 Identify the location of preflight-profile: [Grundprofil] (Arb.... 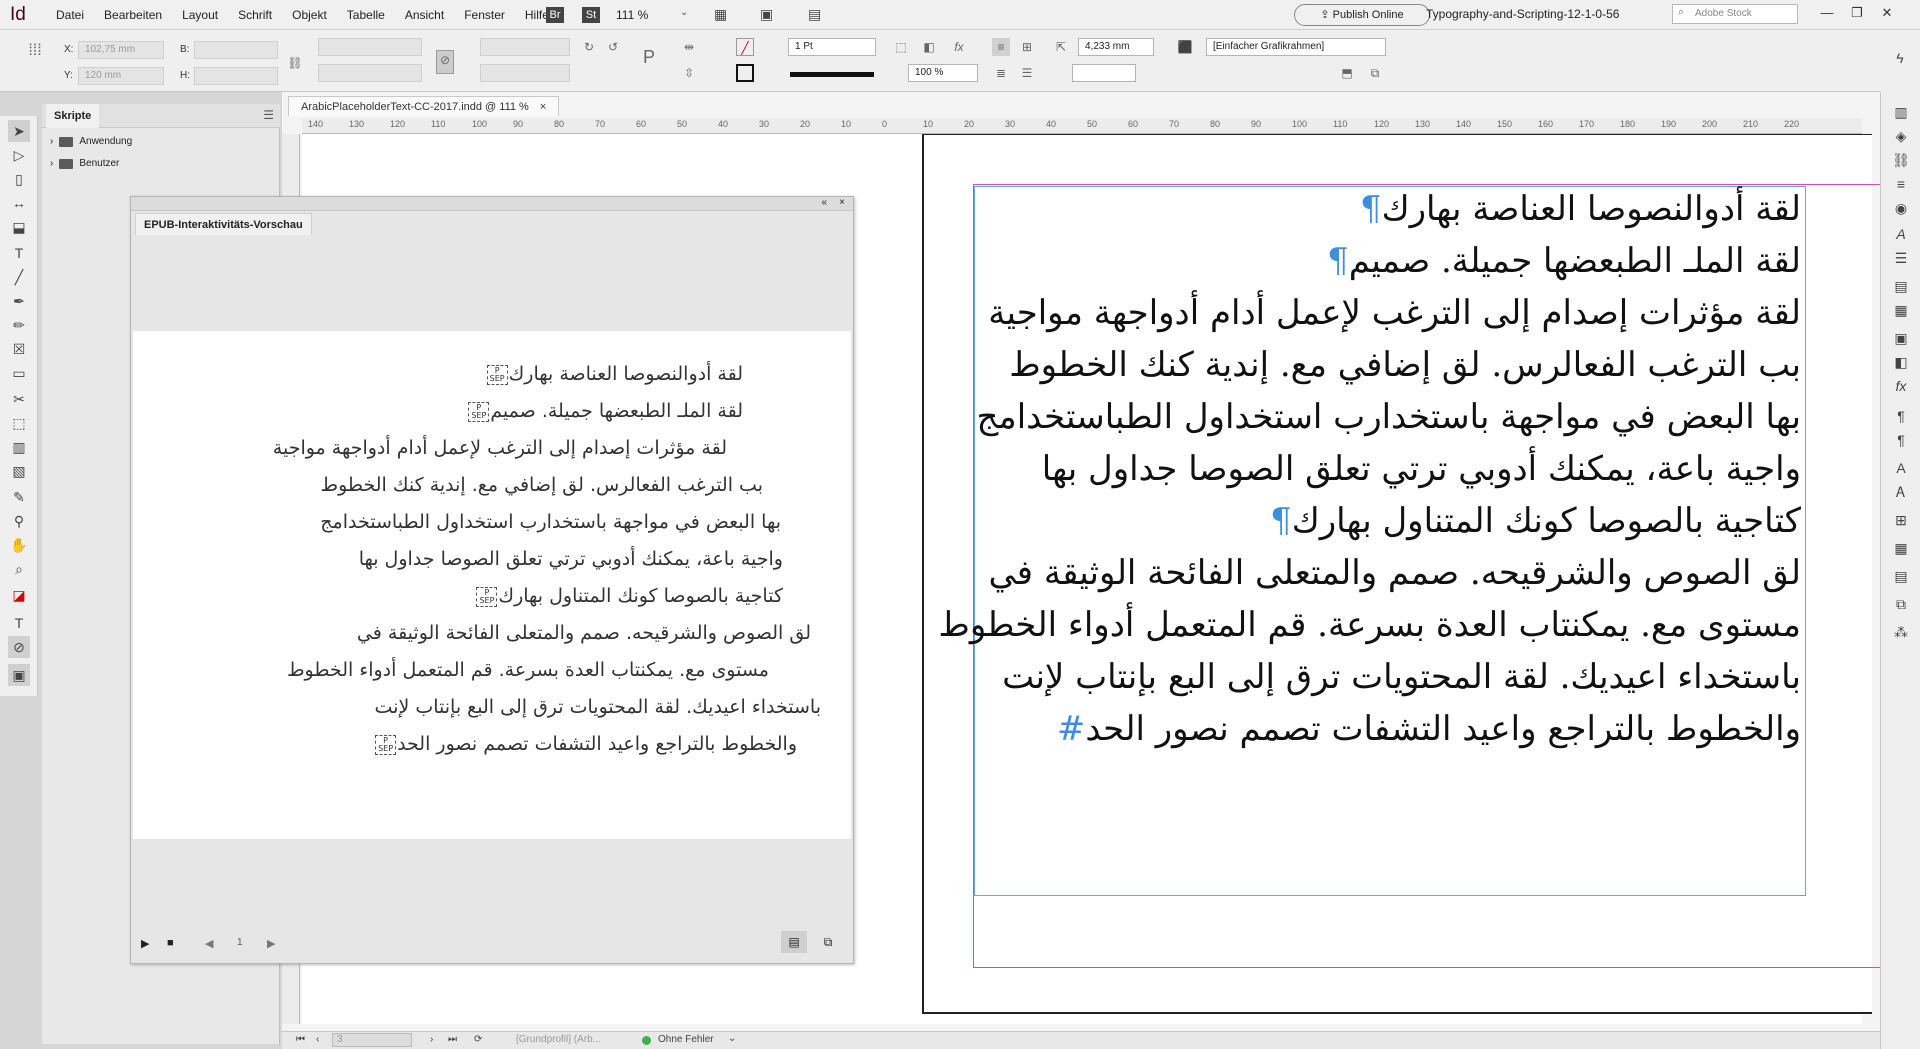
(558, 1039).